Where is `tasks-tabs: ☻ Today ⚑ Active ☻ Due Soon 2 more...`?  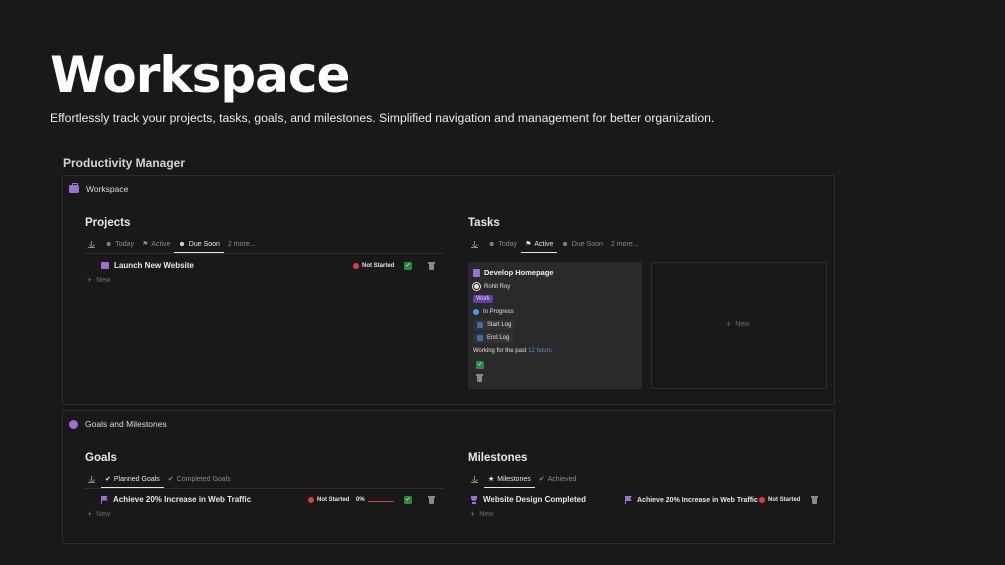 tasks-tabs: ☻ Today ⚑ Active ☻ Due Soon 2 more... is located at coordinates (555, 245).